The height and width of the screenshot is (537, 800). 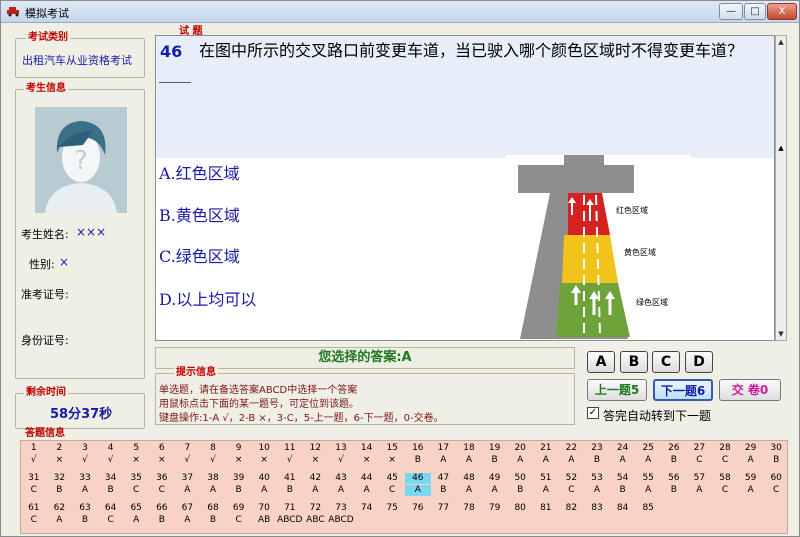 What do you see at coordinates (674, 448) in the screenshot?
I see `question-number-cell: 26` at bounding box center [674, 448].